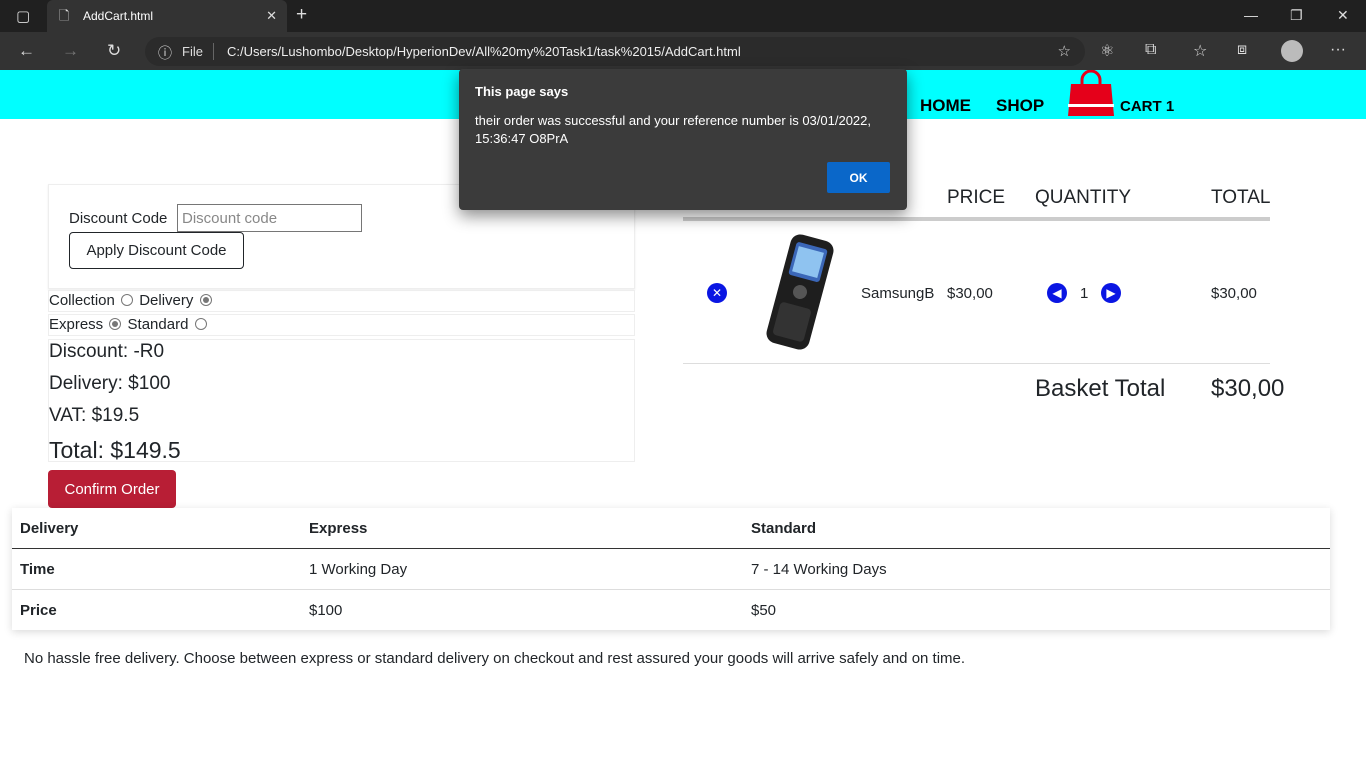 The image size is (1366, 768). Describe the element at coordinates (213, 51) in the screenshot. I see `url-separator` at that location.